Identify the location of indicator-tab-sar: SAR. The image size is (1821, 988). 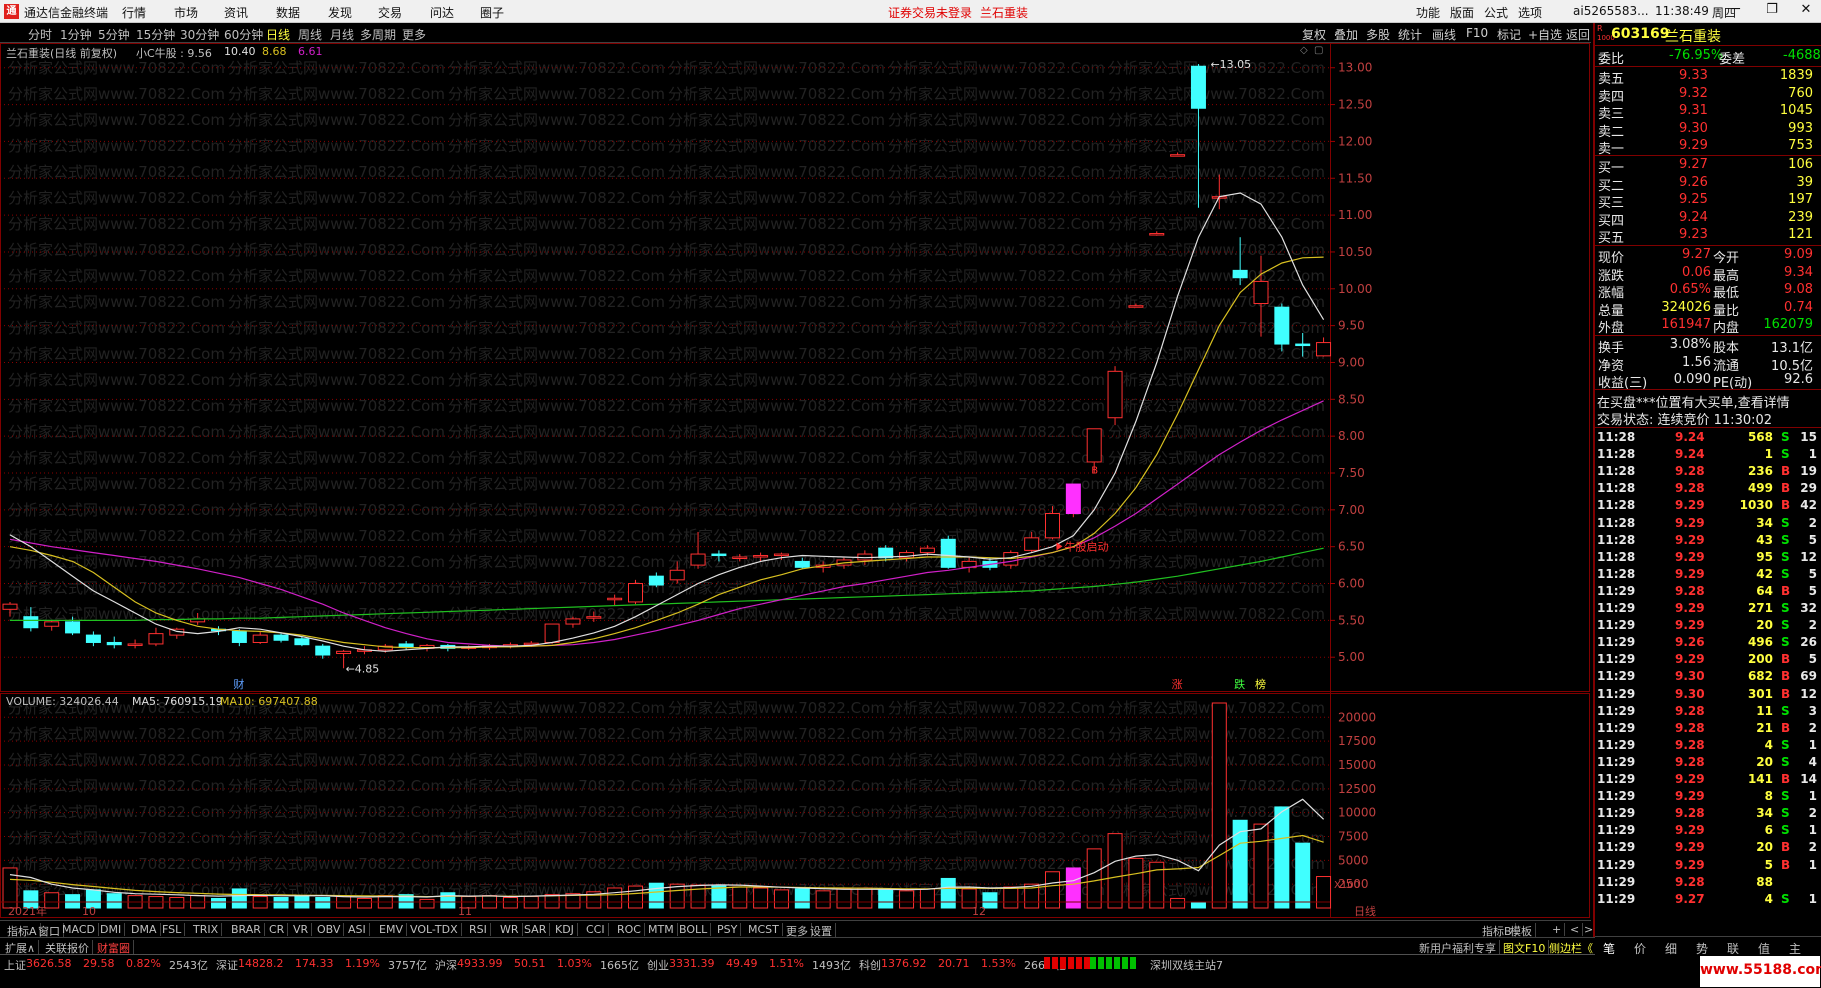
(536, 929).